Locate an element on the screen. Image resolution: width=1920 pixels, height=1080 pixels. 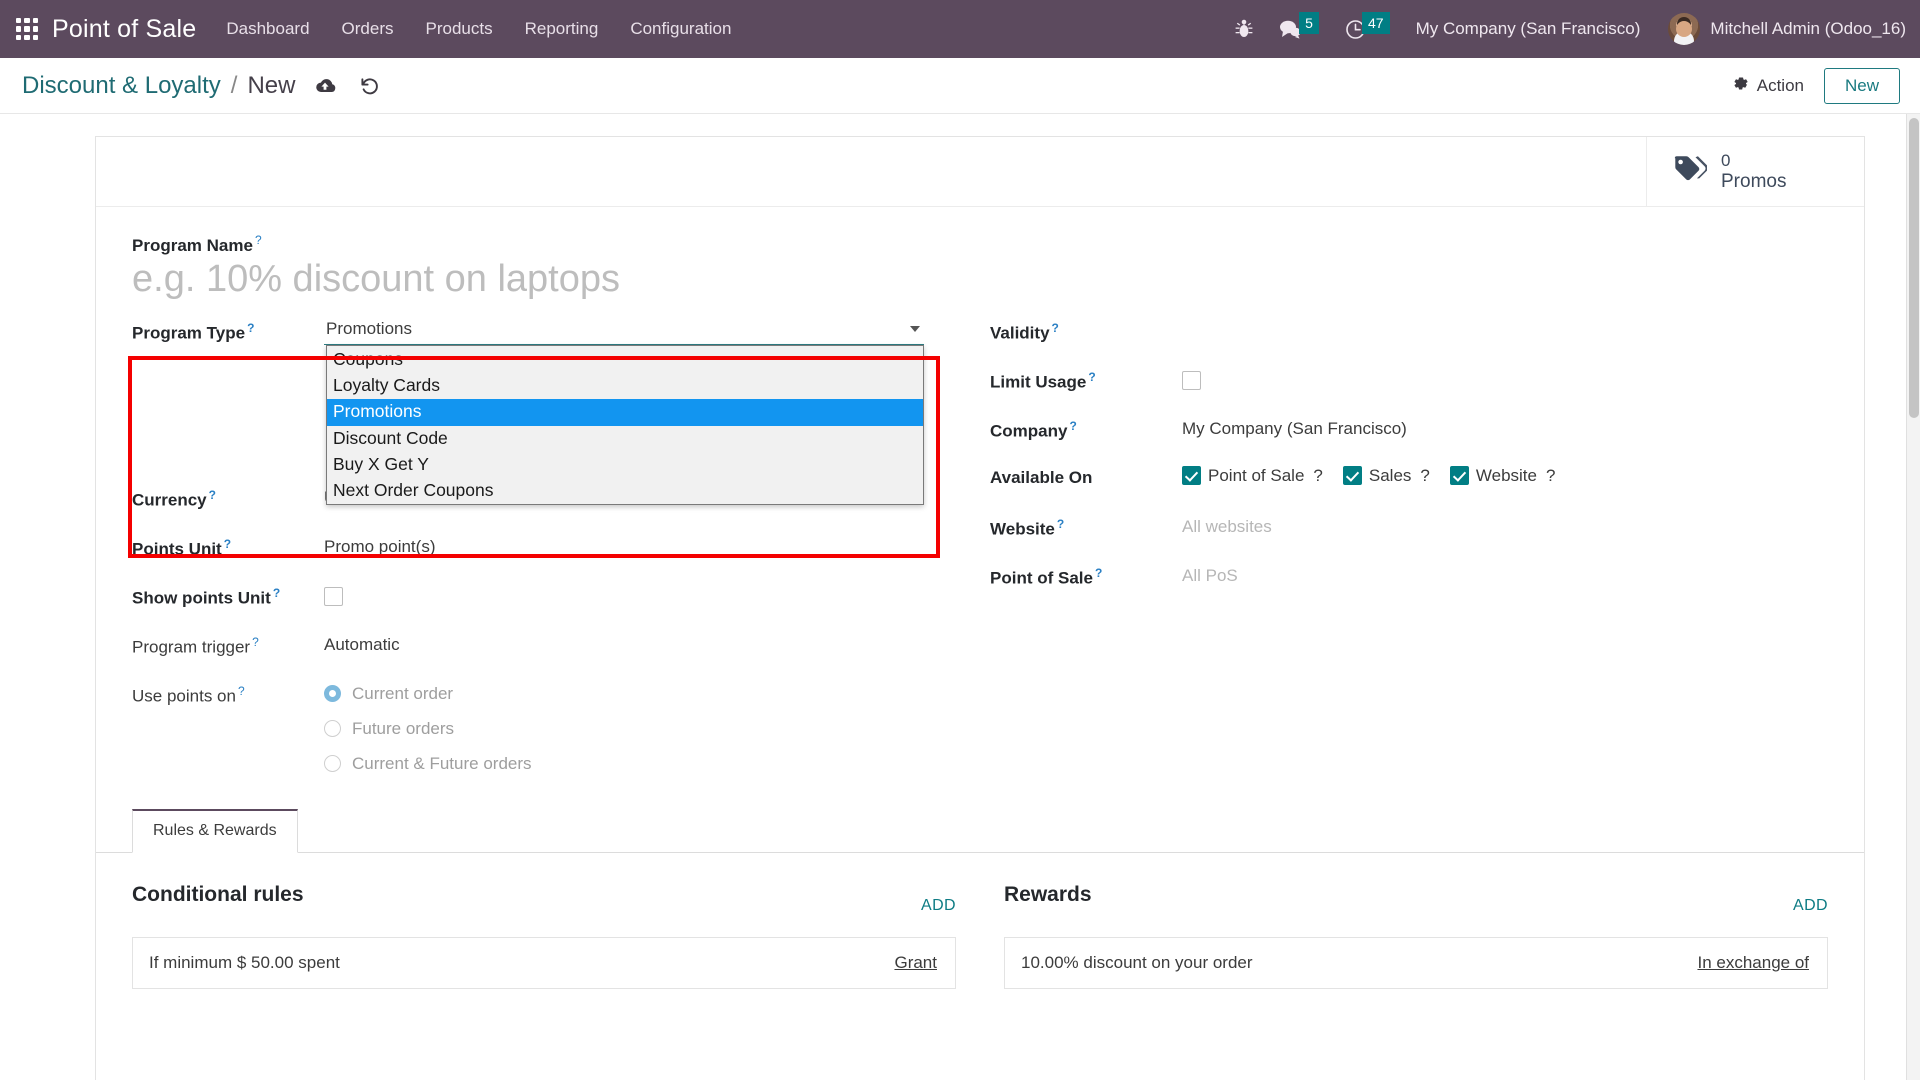
messages-icon-button: 5 is located at coordinates (1299, 25).